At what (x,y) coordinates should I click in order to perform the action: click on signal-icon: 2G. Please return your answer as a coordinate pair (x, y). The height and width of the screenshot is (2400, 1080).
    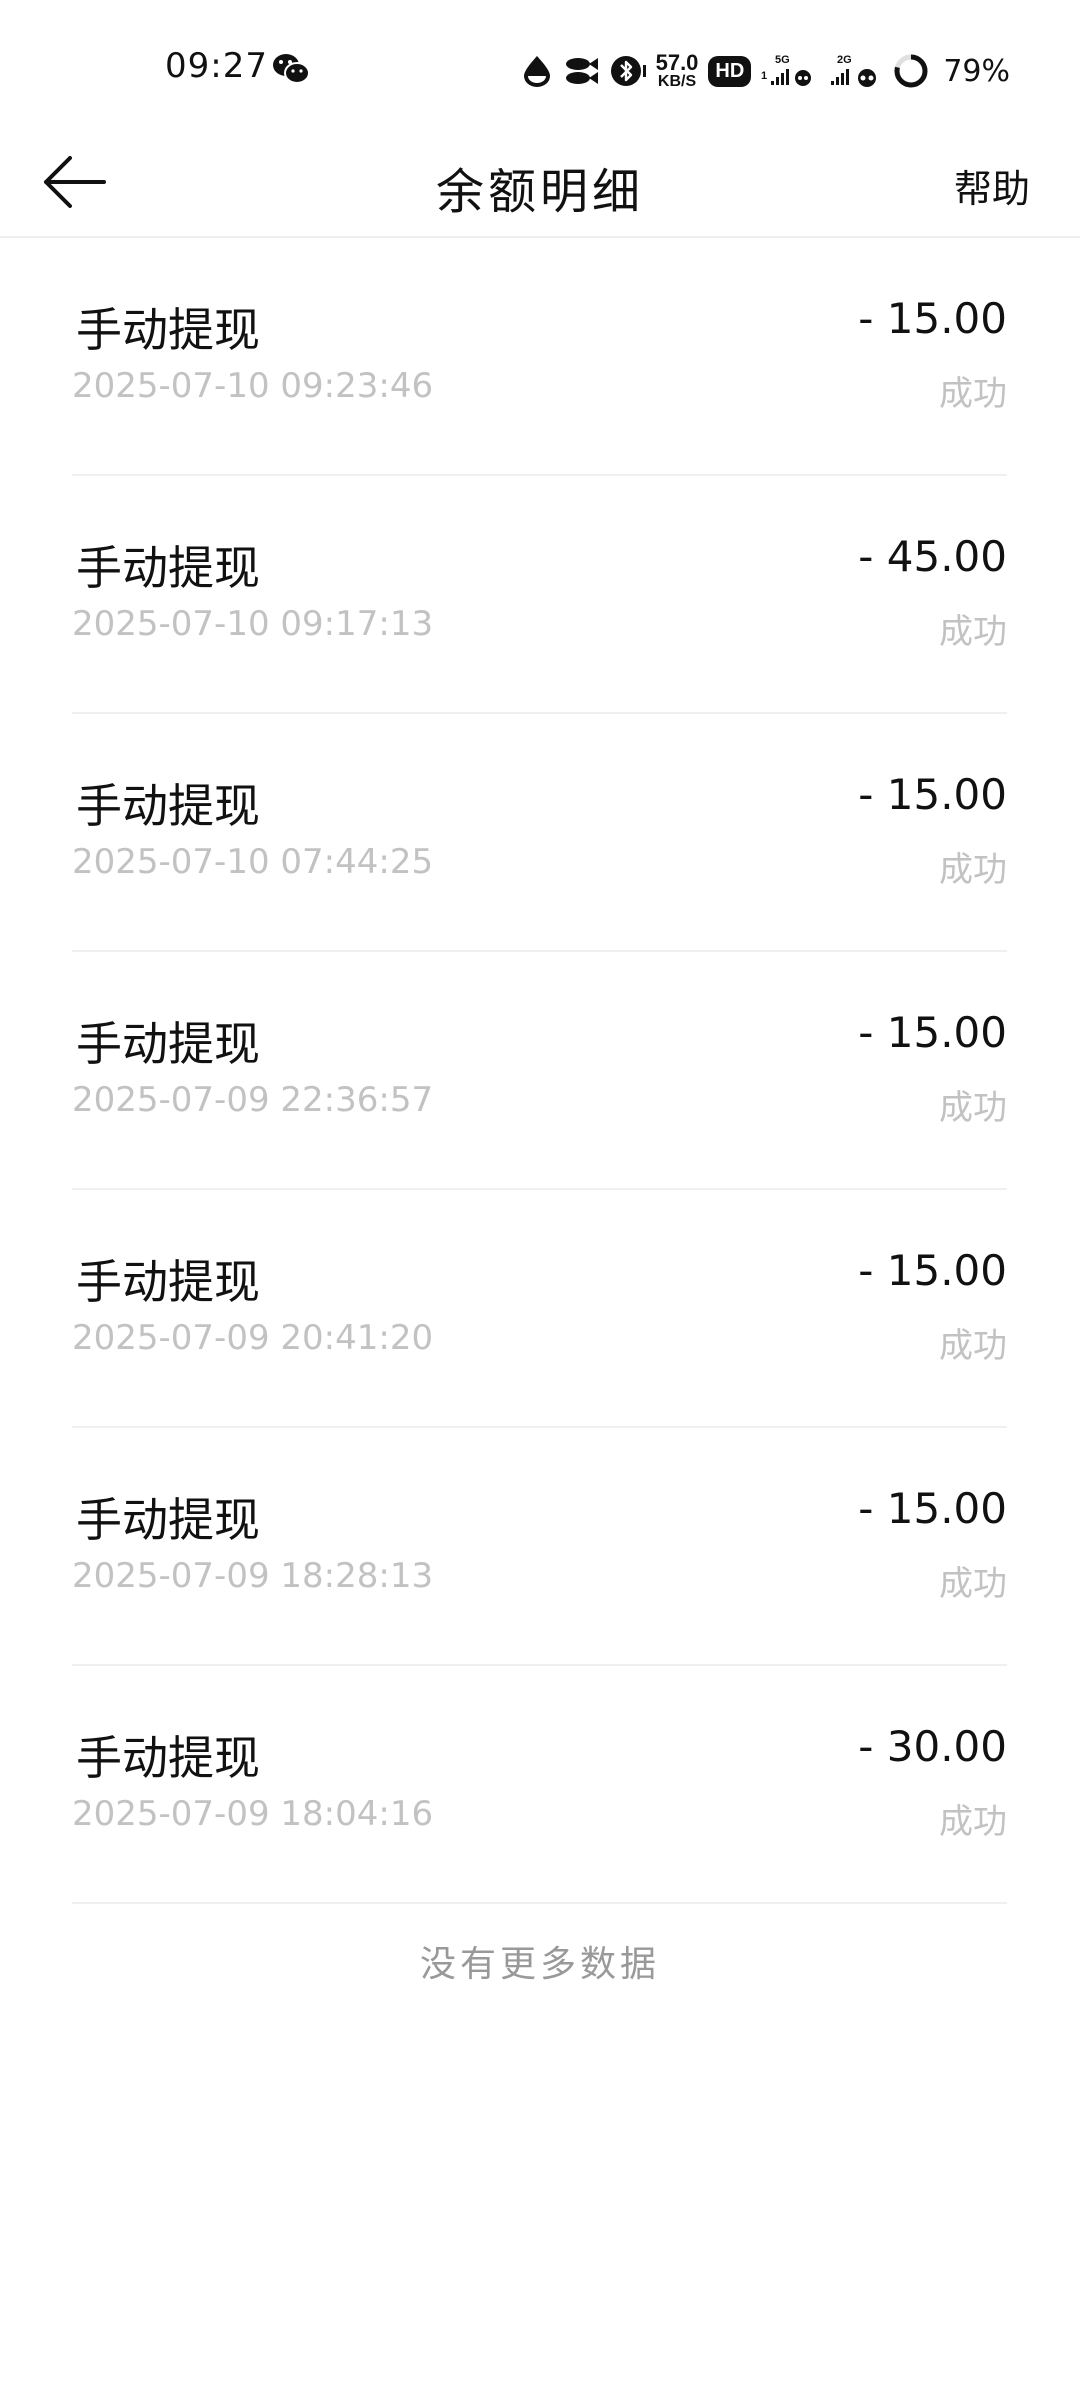
    Looking at the image, I should click on (855, 71).